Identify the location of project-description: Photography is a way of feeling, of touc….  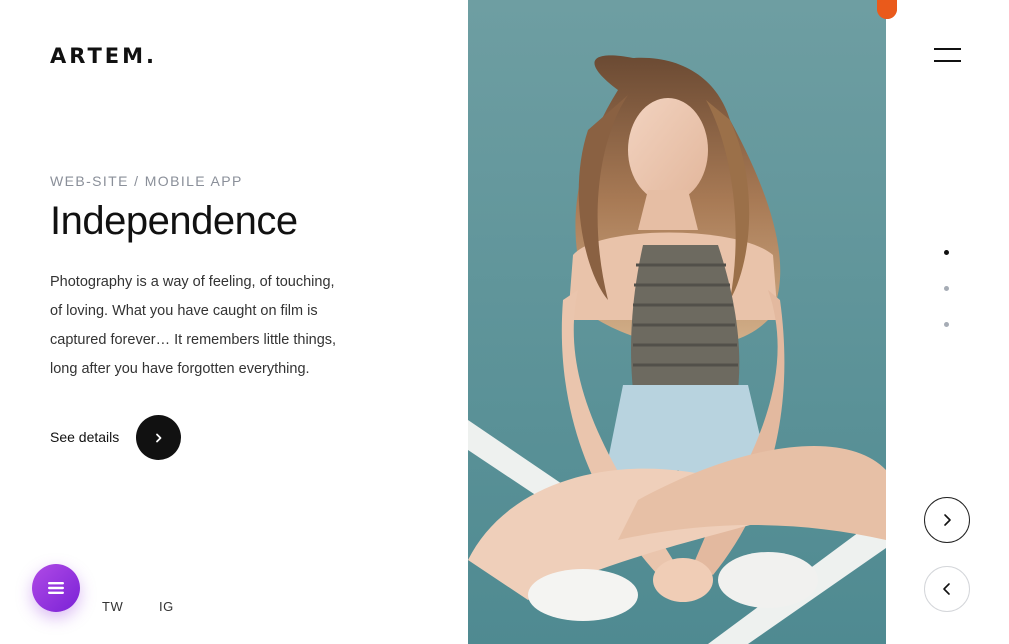
(193, 325).